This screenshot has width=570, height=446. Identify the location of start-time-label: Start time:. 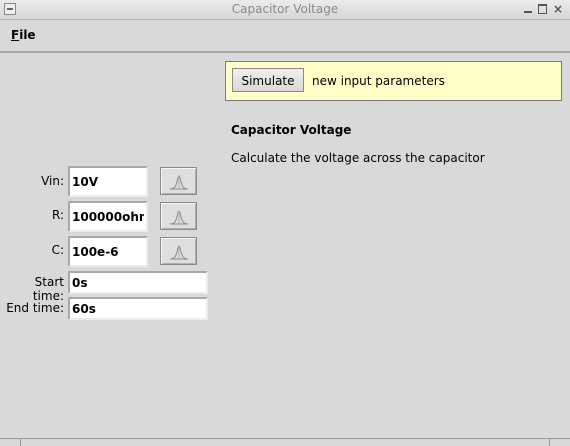
(48, 289).